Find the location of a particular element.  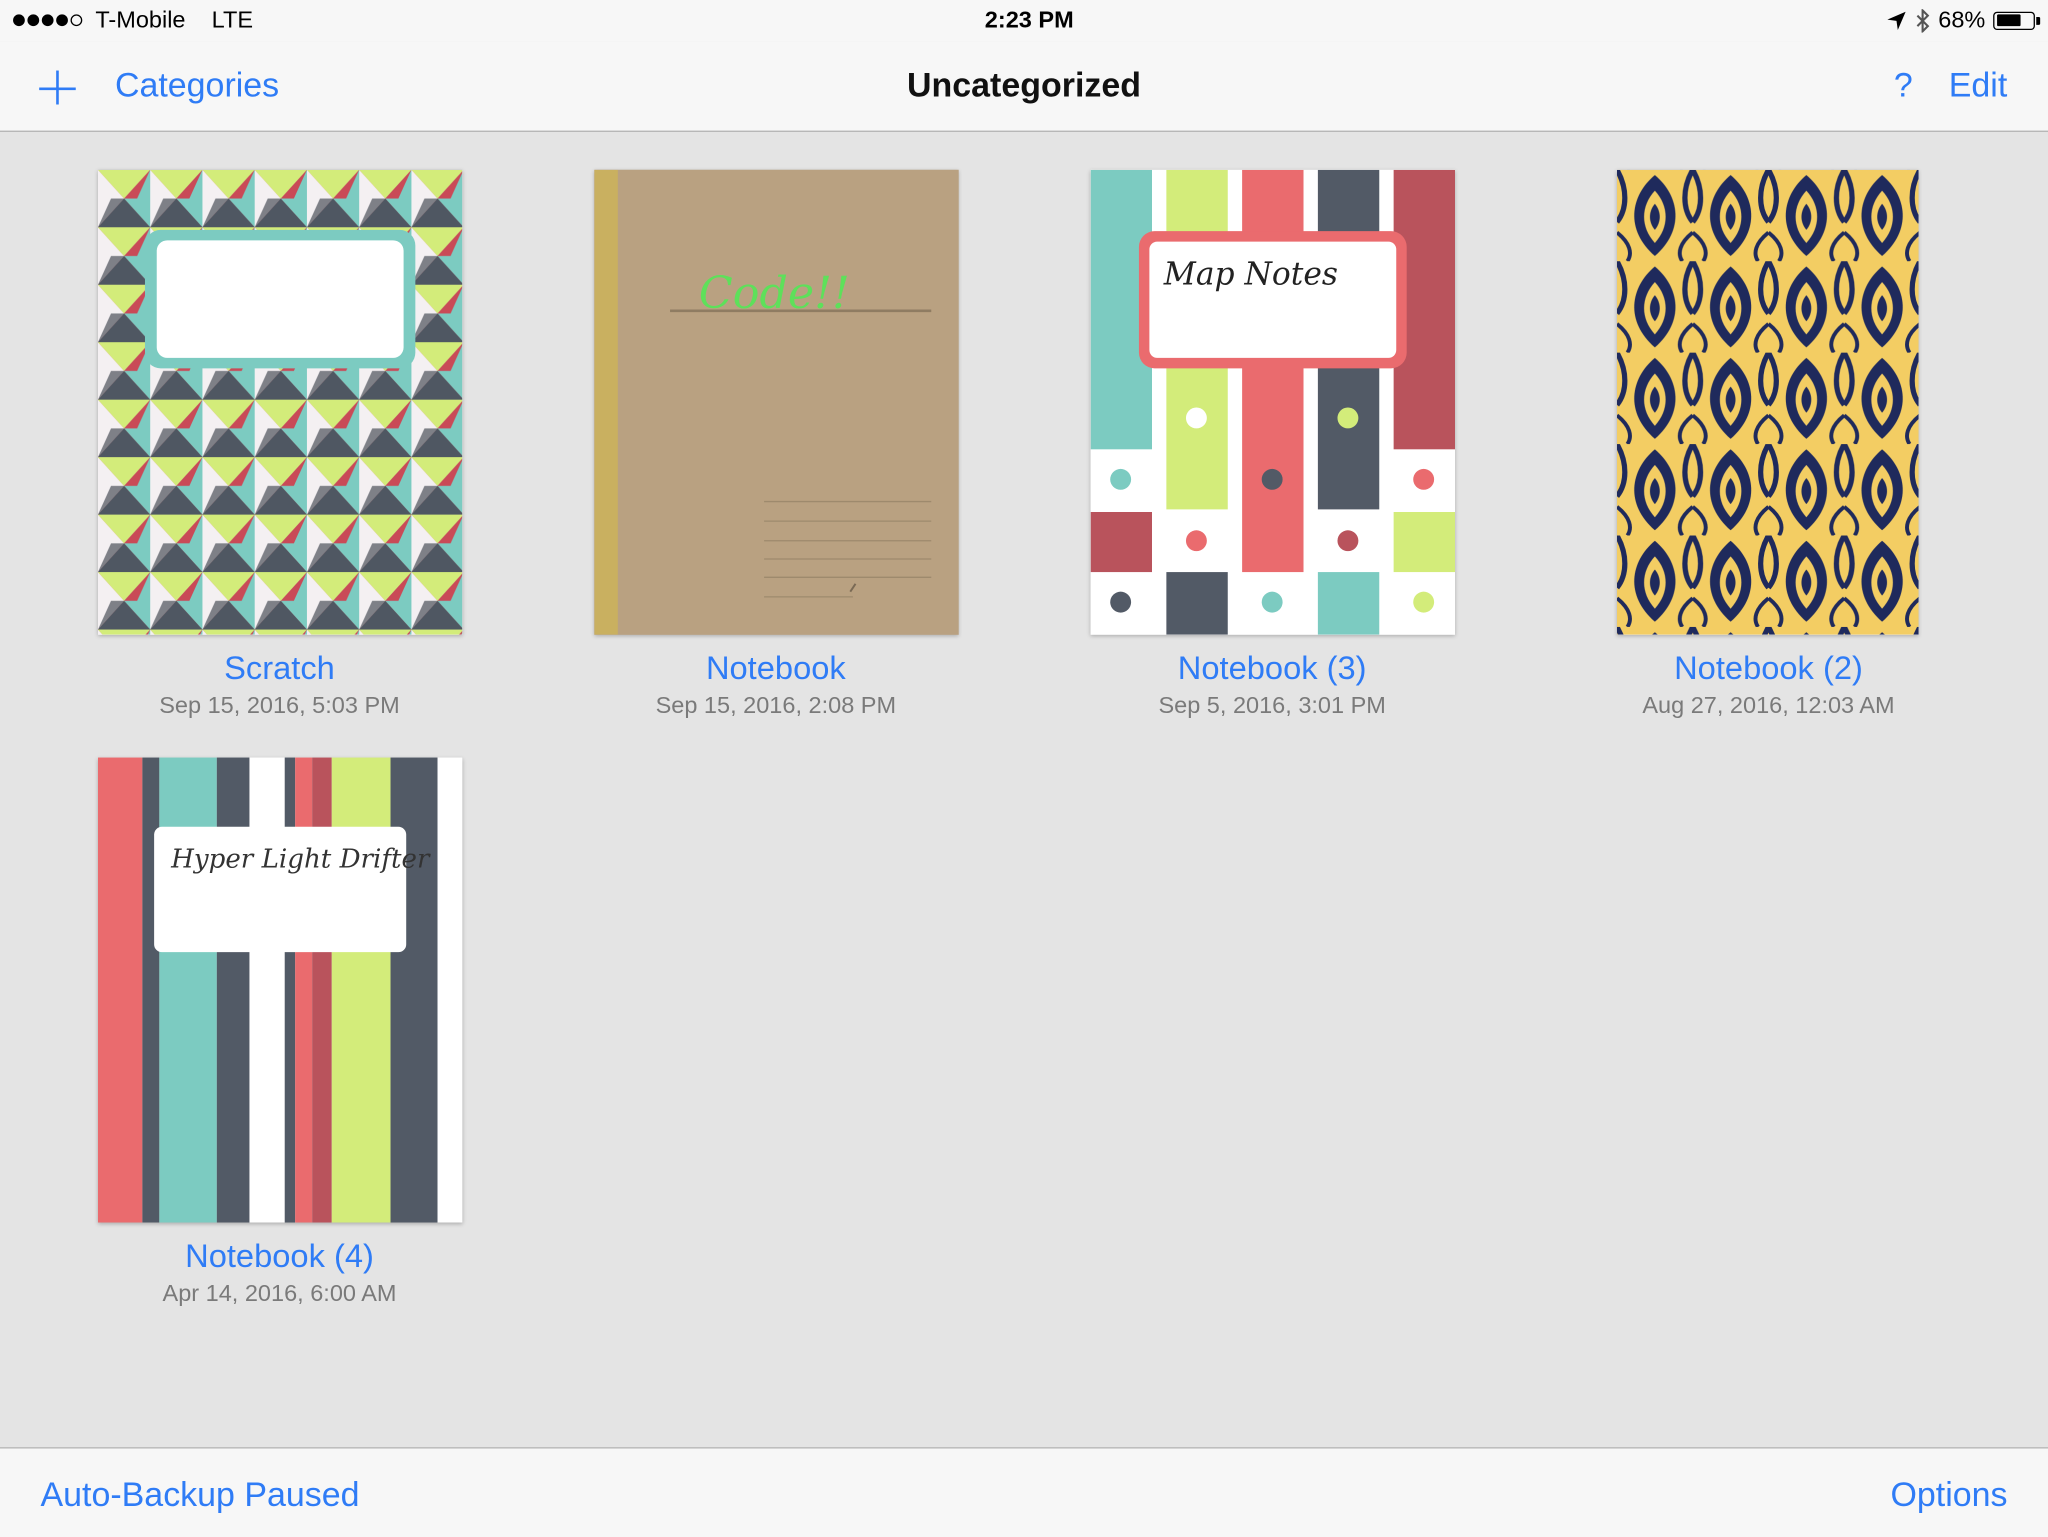

art-nouveau-pattern is located at coordinates (1767, 402).